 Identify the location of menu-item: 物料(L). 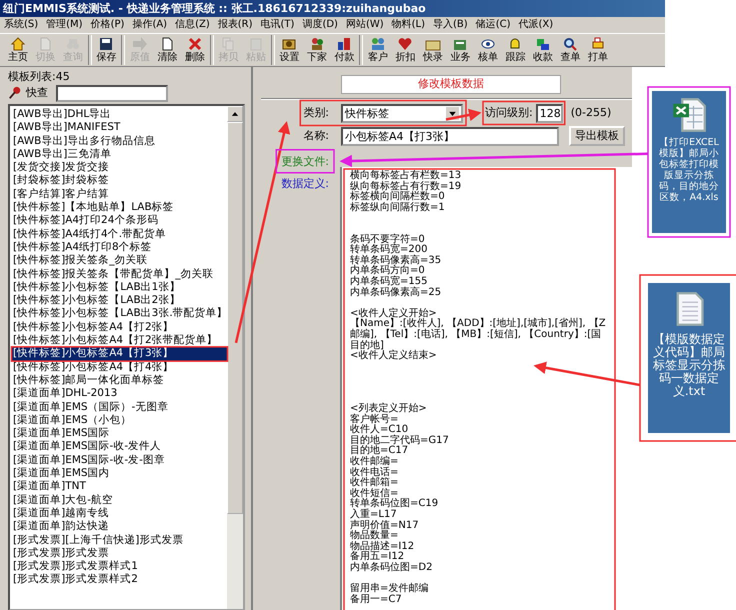
(409, 25).